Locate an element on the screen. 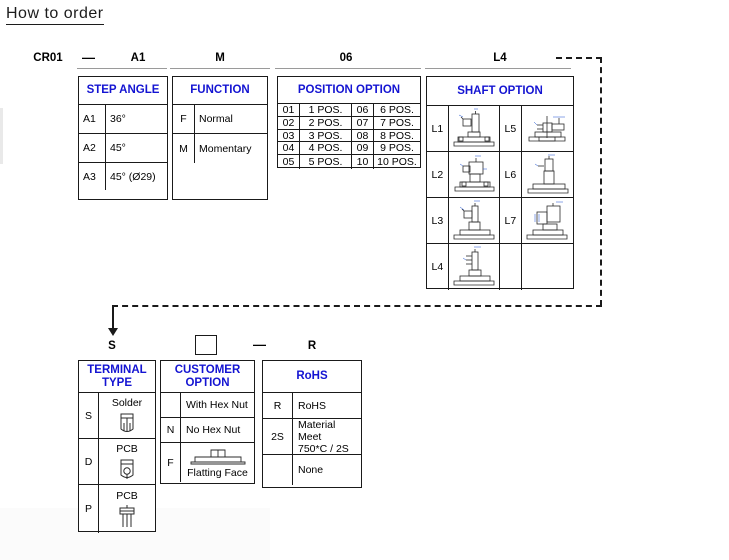  table-terminal-type-header: TERMINAL TYPE is located at coordinates (117, 377).